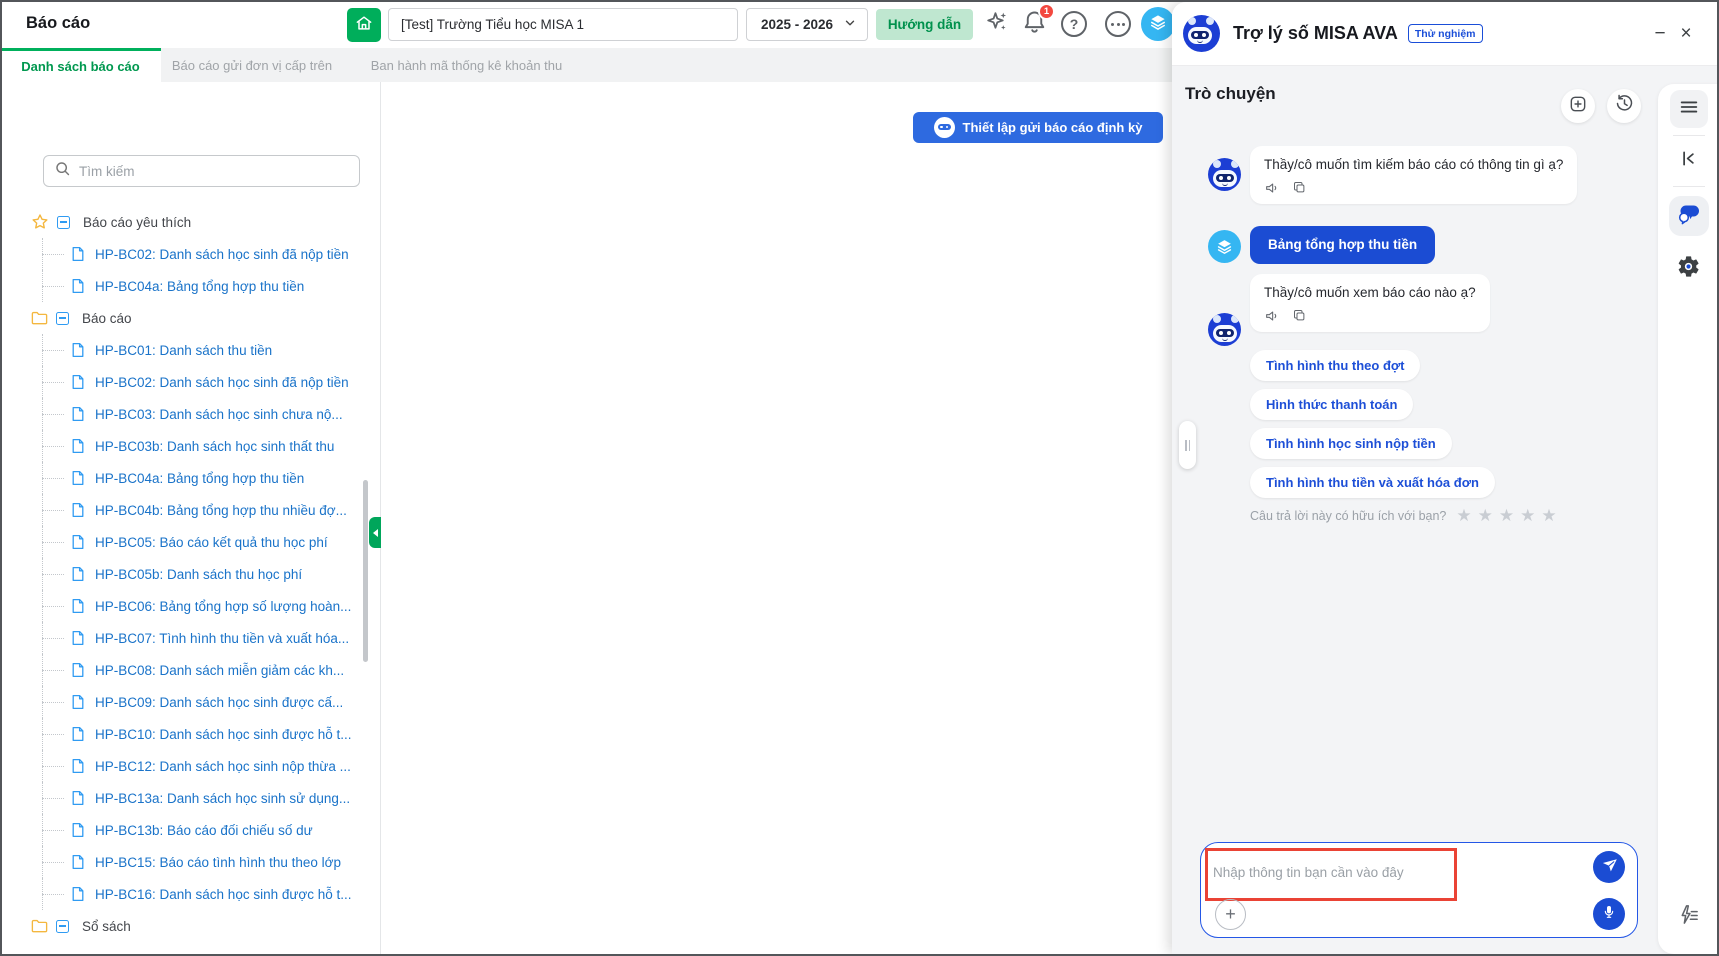 The height and width of the screenshot is (956, 1719). I want to click on ava-bot-icon, so click(944, 127).